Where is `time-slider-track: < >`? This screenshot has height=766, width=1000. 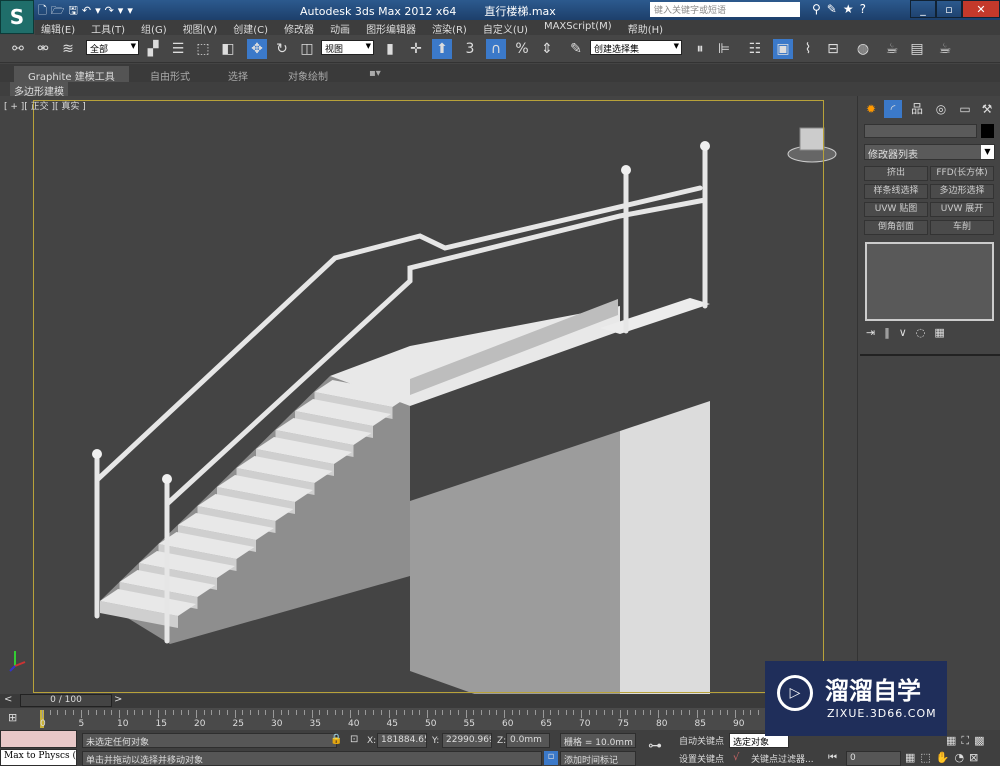 time-slider-track: < > is located at coordinates (428, 701).